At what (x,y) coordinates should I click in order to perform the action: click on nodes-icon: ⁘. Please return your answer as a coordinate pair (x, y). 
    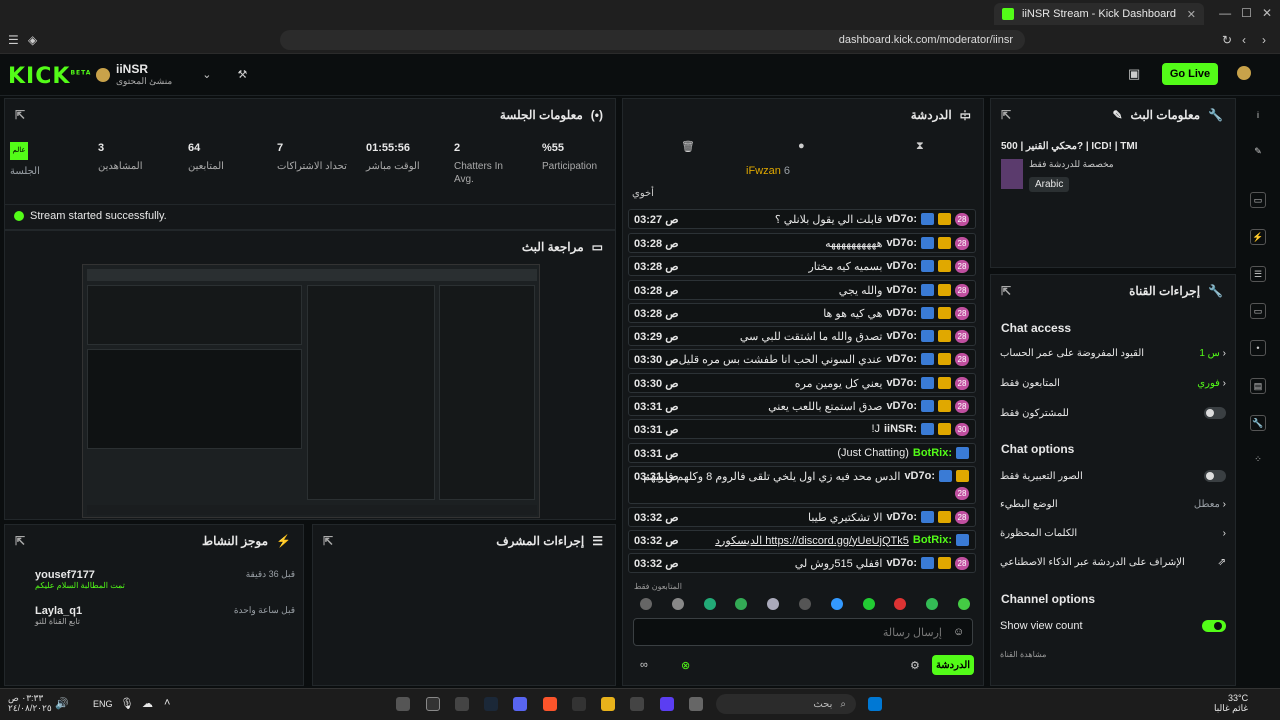
    Looking at the image, I should click on (1258, 460).